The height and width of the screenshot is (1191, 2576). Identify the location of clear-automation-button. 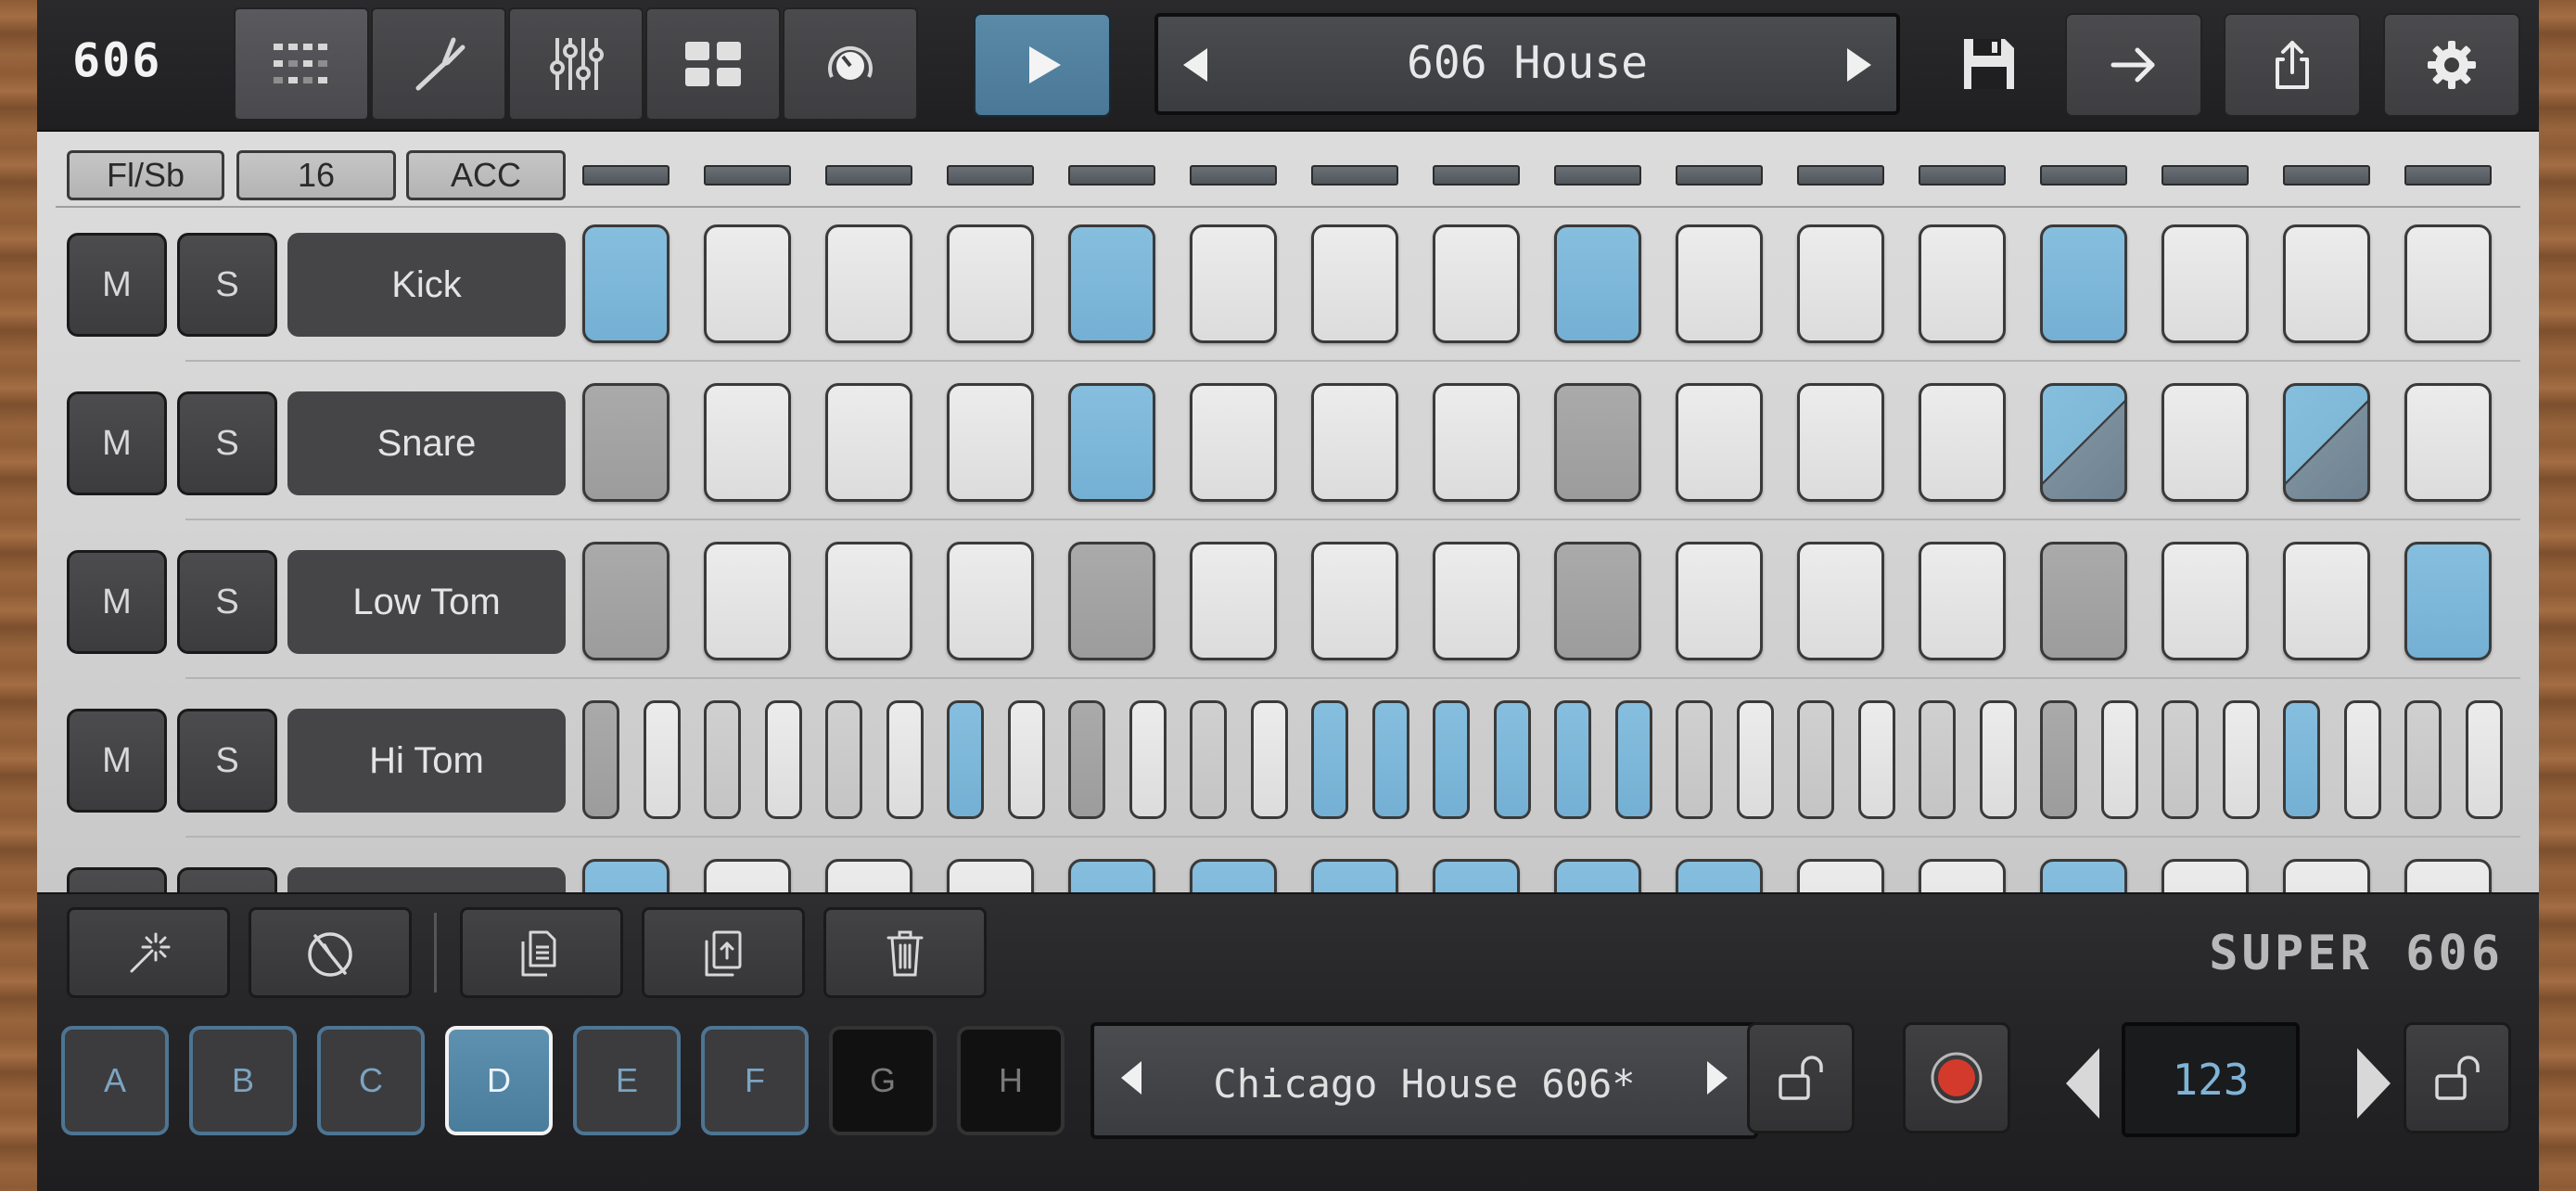
(331, 952).